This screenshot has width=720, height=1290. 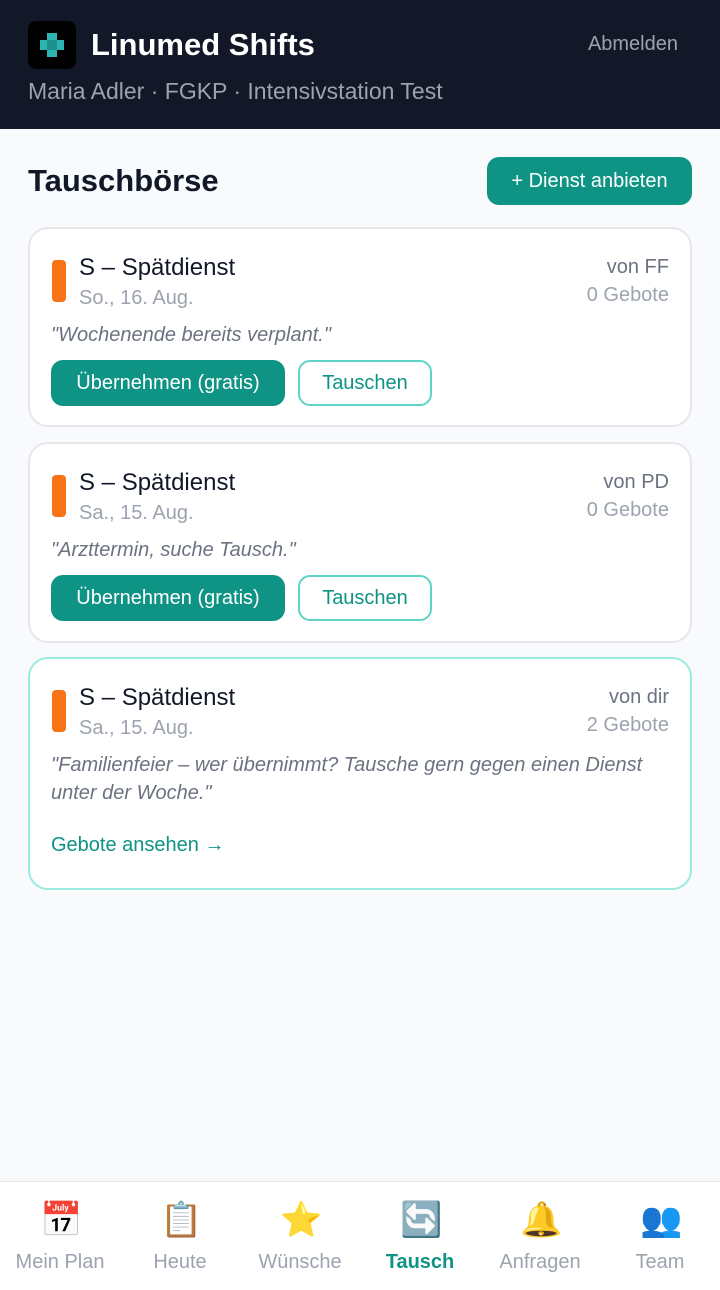 I want to click on view-bids-link: Gebote ansehen →, so click(x=137, y=845).